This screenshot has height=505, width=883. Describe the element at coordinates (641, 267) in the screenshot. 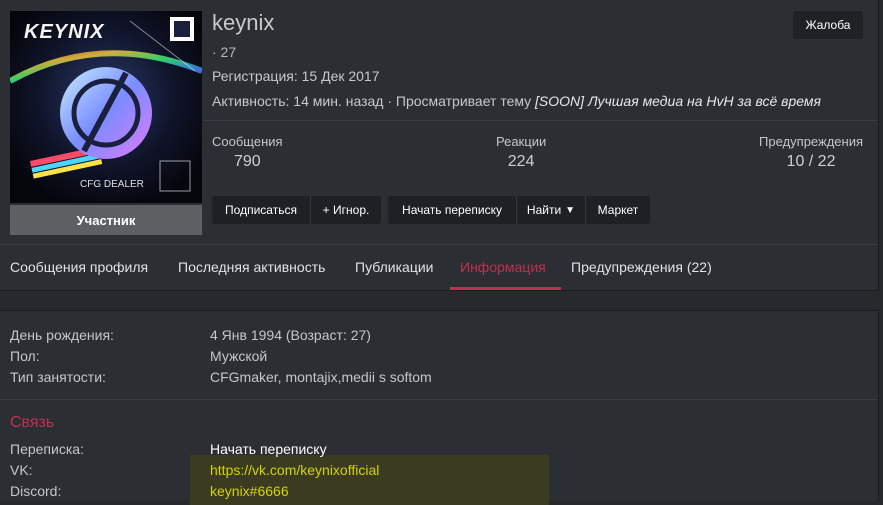

I see `tab-warnings: Предупреждения (22)` at that location.